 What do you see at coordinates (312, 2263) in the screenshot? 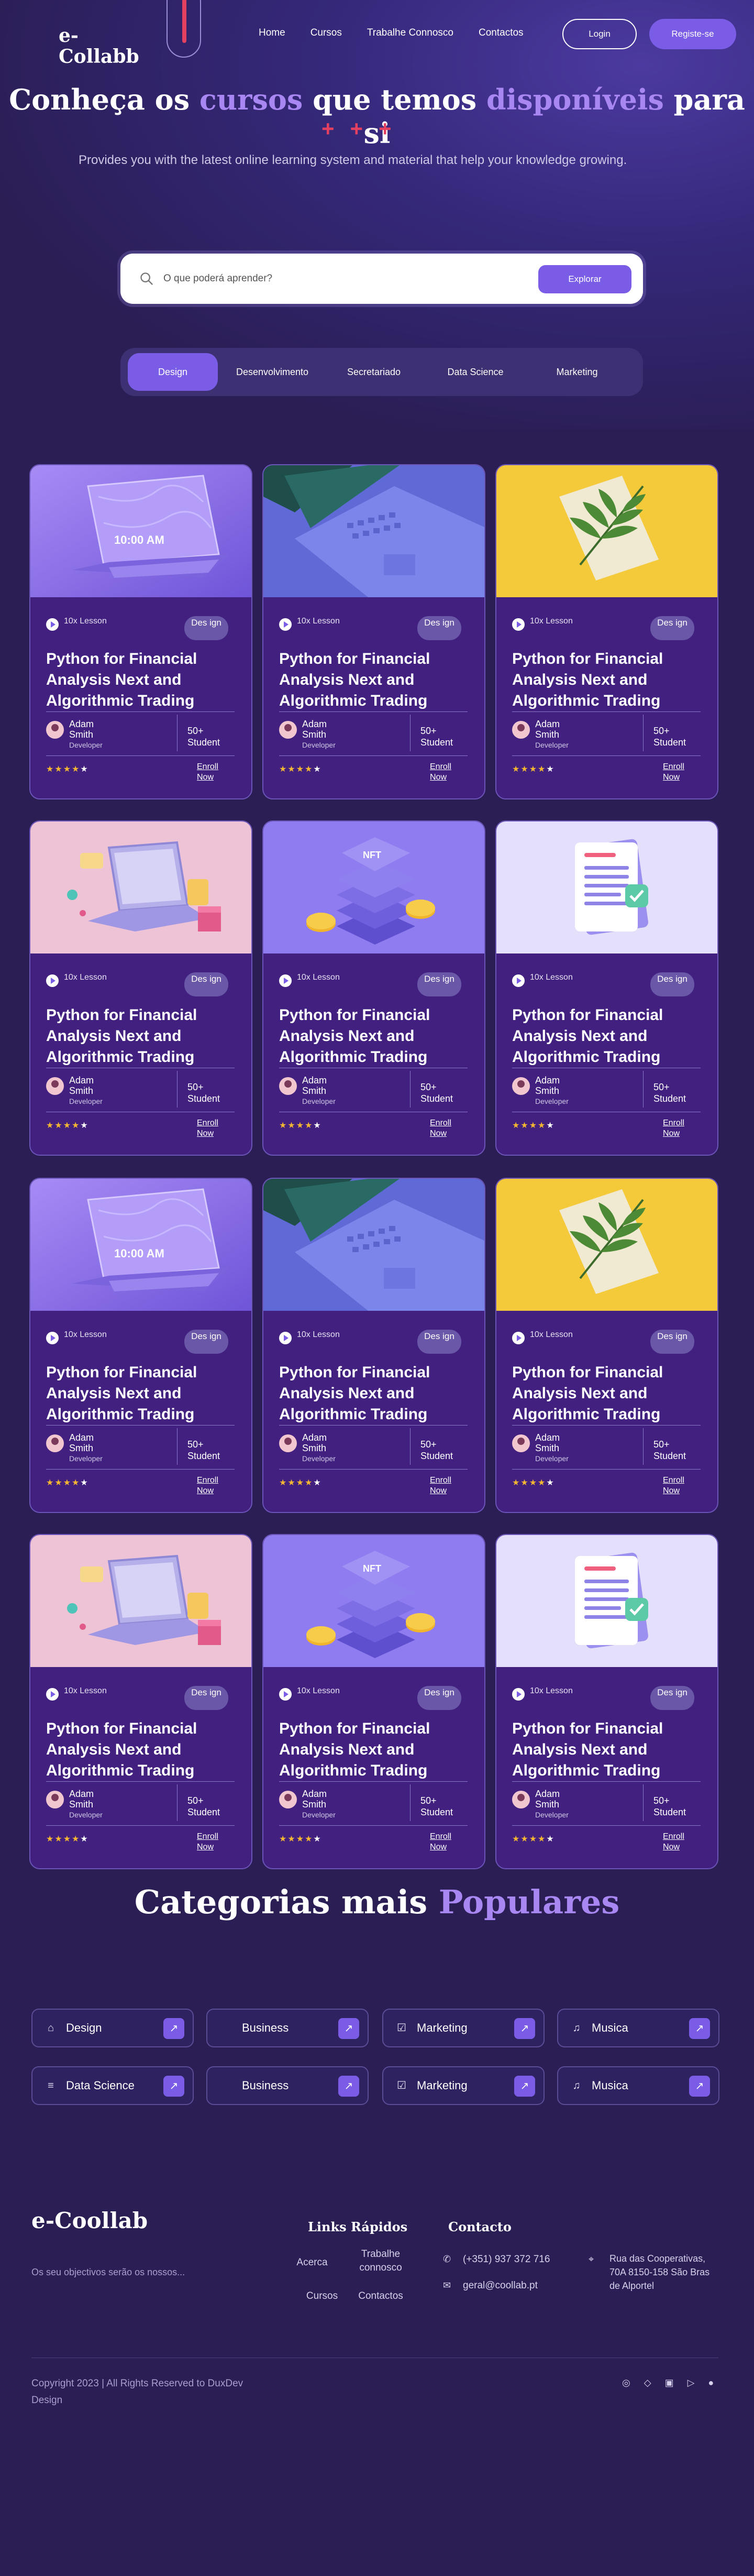
I see `footer-link-acerca: Acerca` at bounding box center [312, 2263].